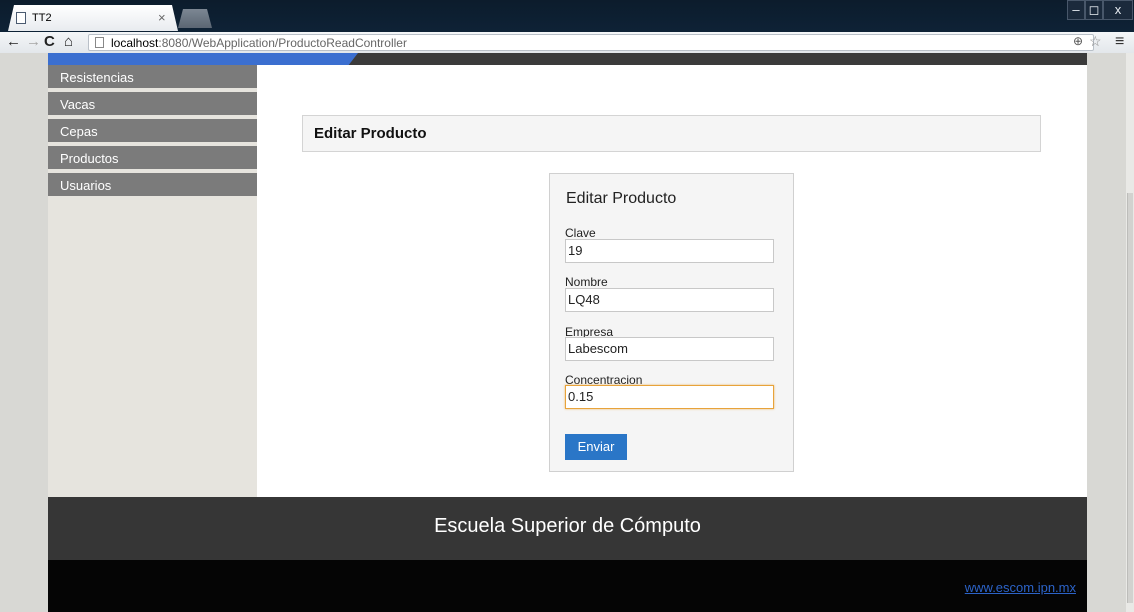 Image resolution: width=1134 pixels, height=612 pixels. What do you see at coordinates (586, 282) in the screenshot?
I see `nombre-label: Nombre` at bounding box center [586, 282].